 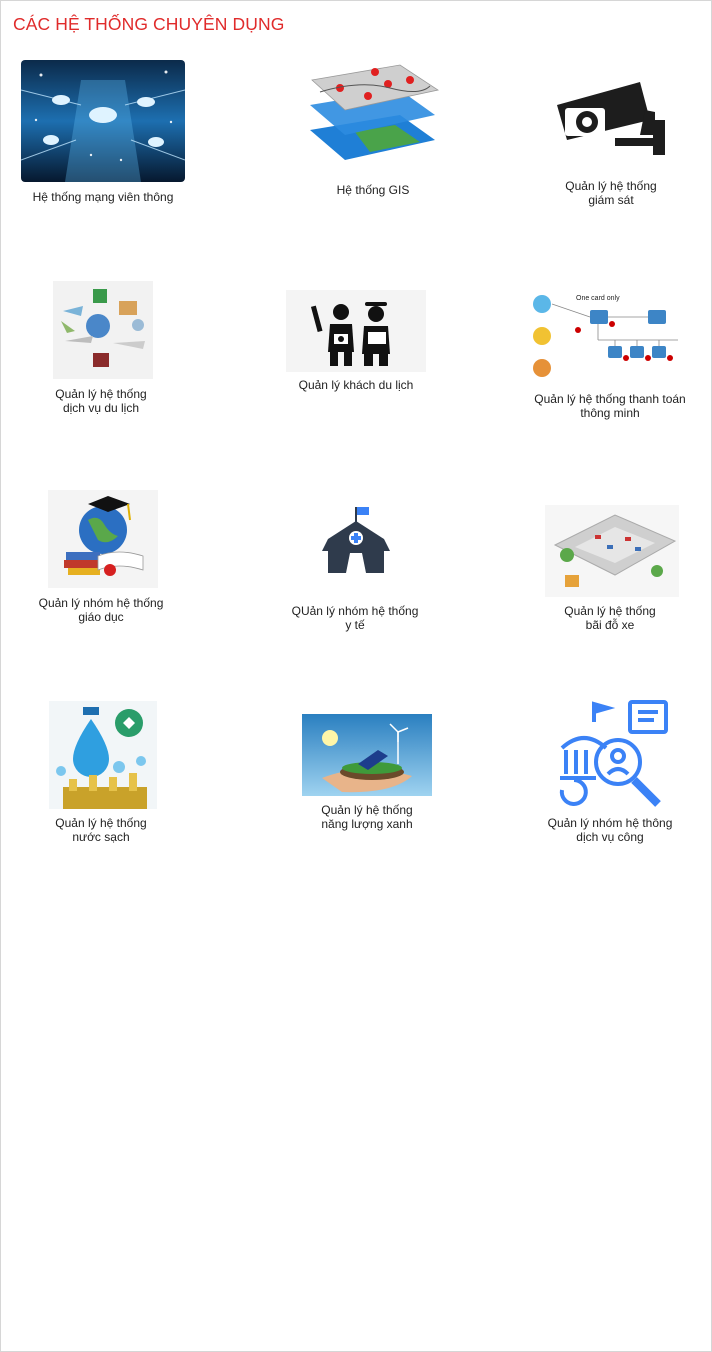 I want to click on system-label: Quản lý hệ thống giám sát, so click(x=611, y=193).